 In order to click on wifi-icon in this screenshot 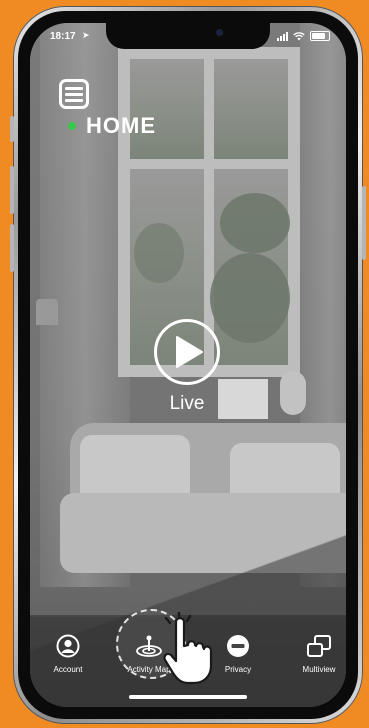, I will do `click(299, 35)`.